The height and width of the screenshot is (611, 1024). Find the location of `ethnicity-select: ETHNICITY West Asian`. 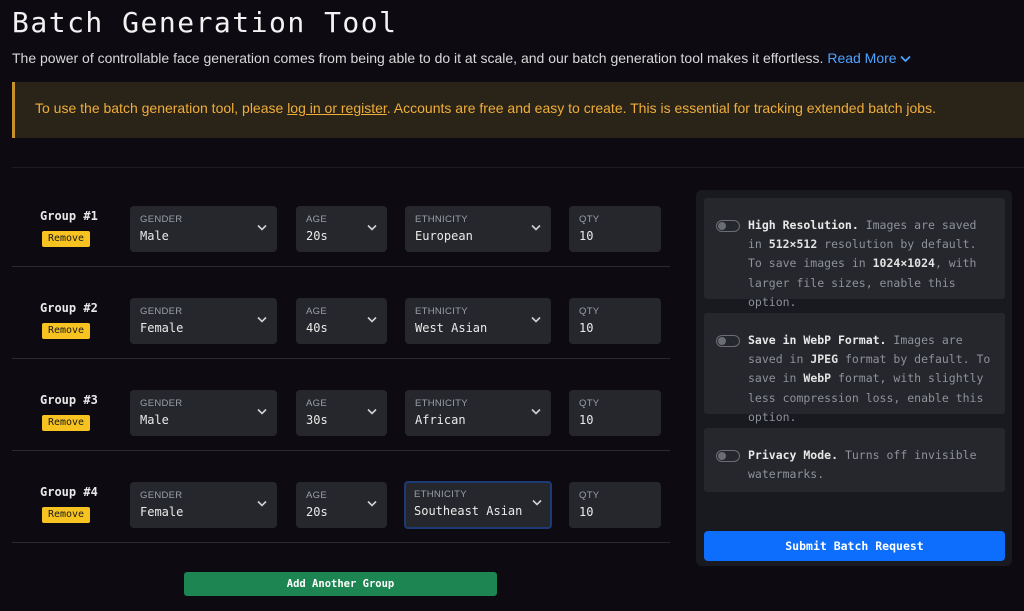

ethnicity-select: ETHNICITY West Asian is located at coordinates (478, 321).